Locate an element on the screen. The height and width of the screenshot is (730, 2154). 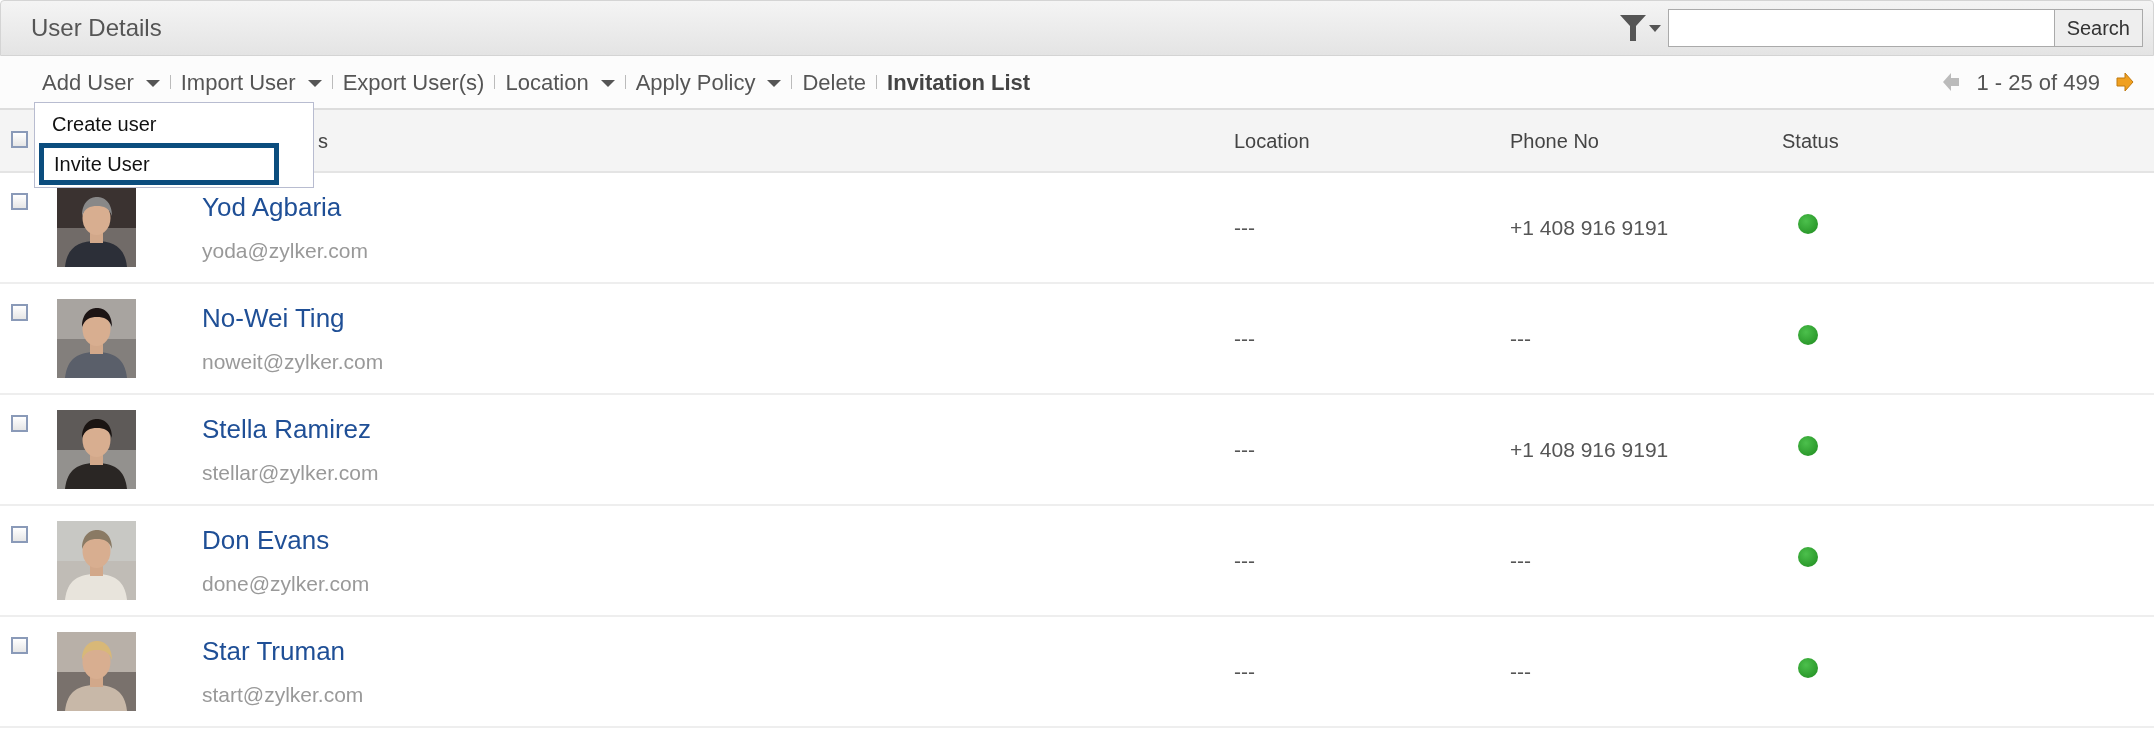
user-email: noweit@zylker.com is located at coordinates (293, 362).